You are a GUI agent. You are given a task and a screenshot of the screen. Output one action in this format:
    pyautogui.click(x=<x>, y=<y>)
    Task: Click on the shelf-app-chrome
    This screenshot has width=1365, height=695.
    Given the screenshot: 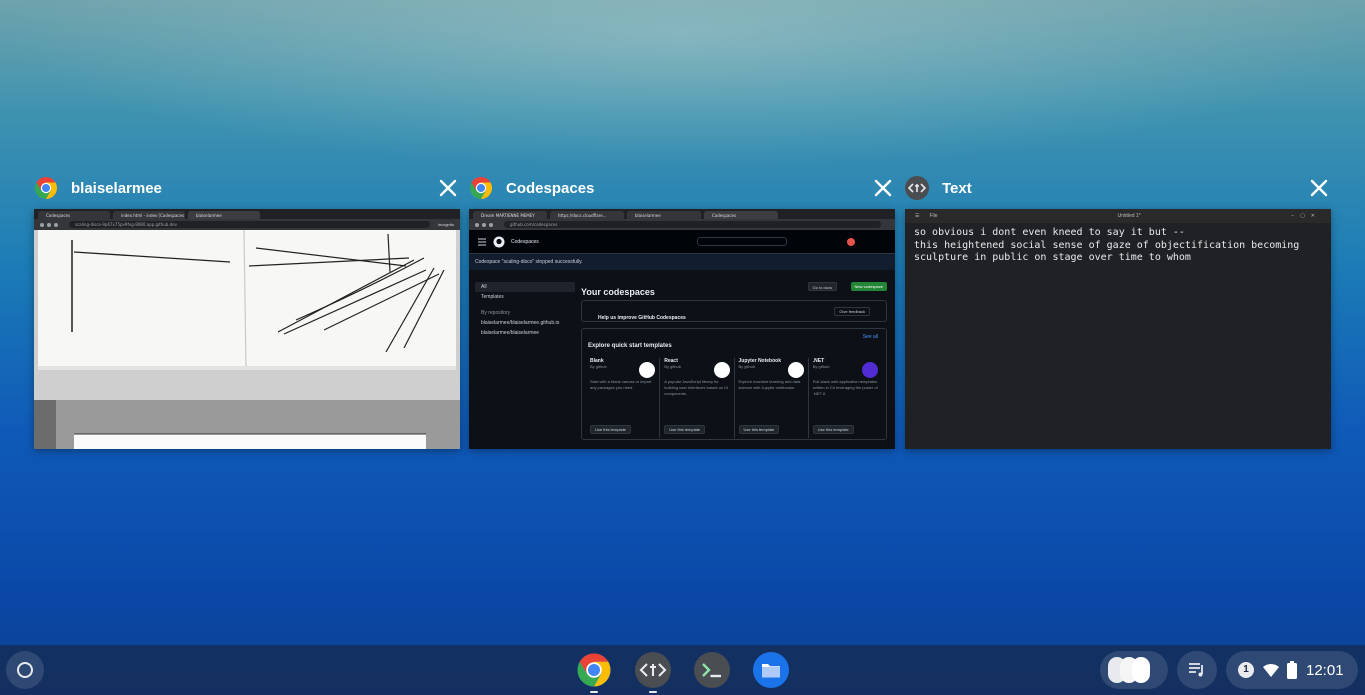 What is the action you would take?
    pyautogui.click(x=594, y=672)
    